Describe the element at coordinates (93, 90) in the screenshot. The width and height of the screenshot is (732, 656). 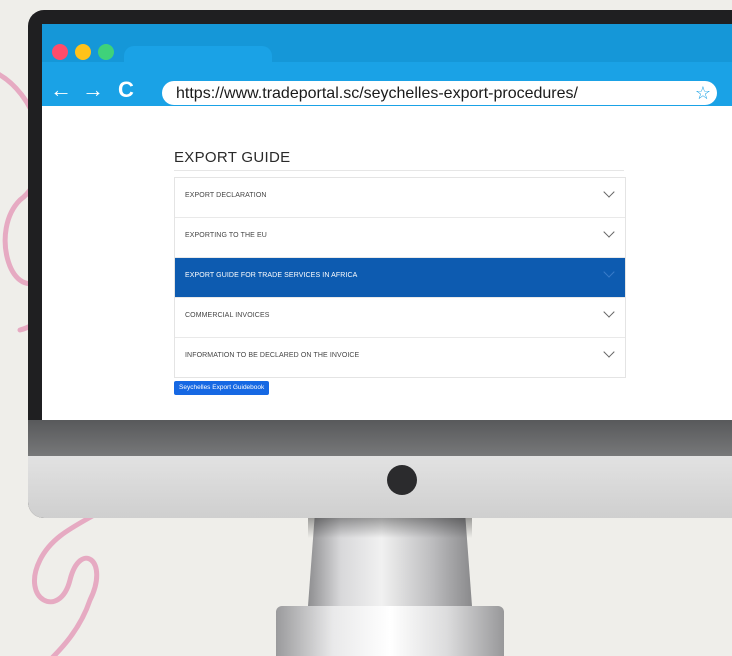
I see `forward-arrow-icon: →` at that location.